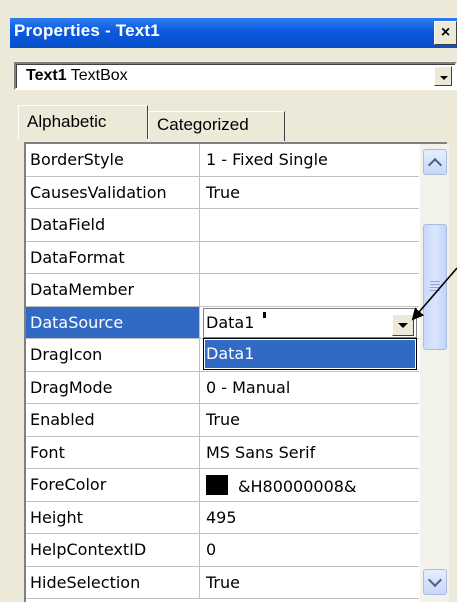  What do you see at coordinates (68, 224) in the screenshot?
I see `property-name: DataField` at bounding box center [68, 224].